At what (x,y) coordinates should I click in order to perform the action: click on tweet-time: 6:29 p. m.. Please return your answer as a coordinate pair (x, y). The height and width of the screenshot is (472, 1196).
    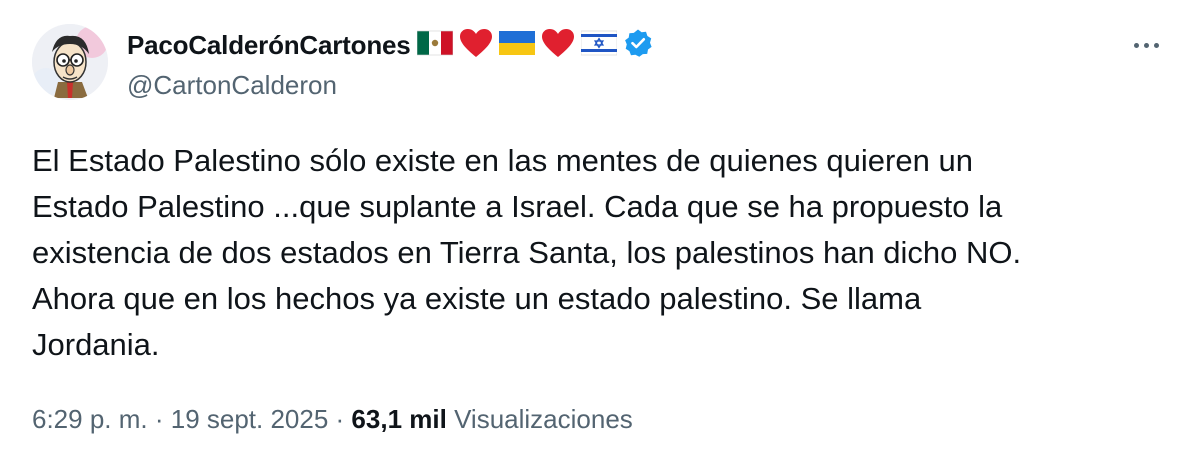
    Looking at the image, I should click on (90, 419).